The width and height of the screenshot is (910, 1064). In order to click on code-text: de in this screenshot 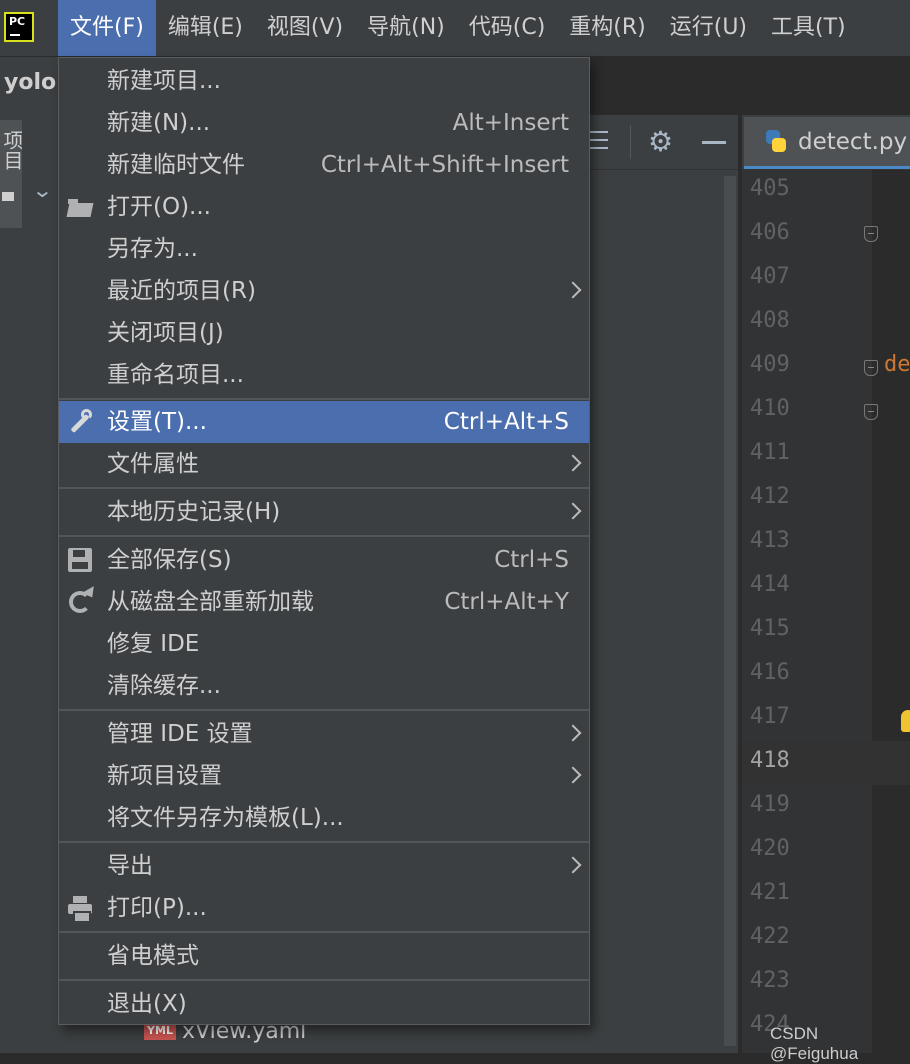, I will do `click(897, 364)`.